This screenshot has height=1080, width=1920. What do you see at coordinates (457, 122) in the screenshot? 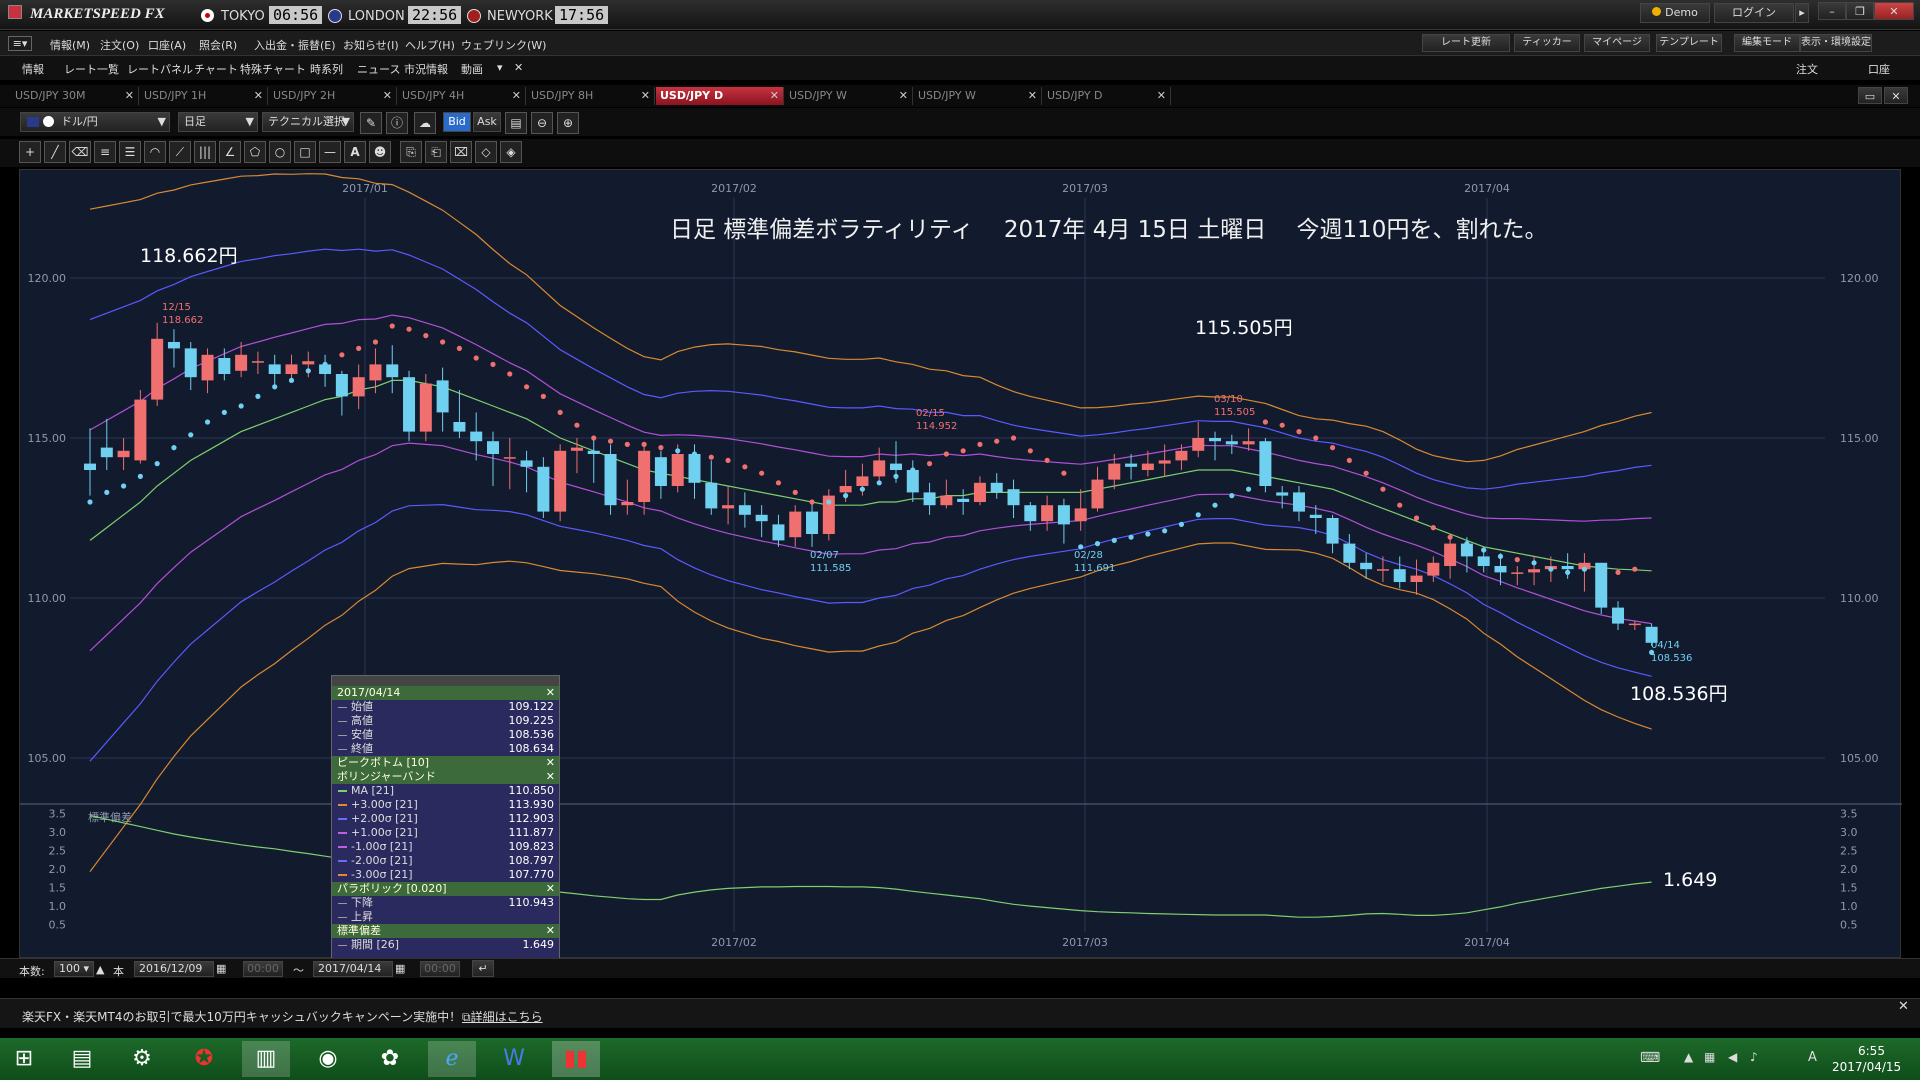
I see `bid-button: Bid` at bounding box center [457, 122].